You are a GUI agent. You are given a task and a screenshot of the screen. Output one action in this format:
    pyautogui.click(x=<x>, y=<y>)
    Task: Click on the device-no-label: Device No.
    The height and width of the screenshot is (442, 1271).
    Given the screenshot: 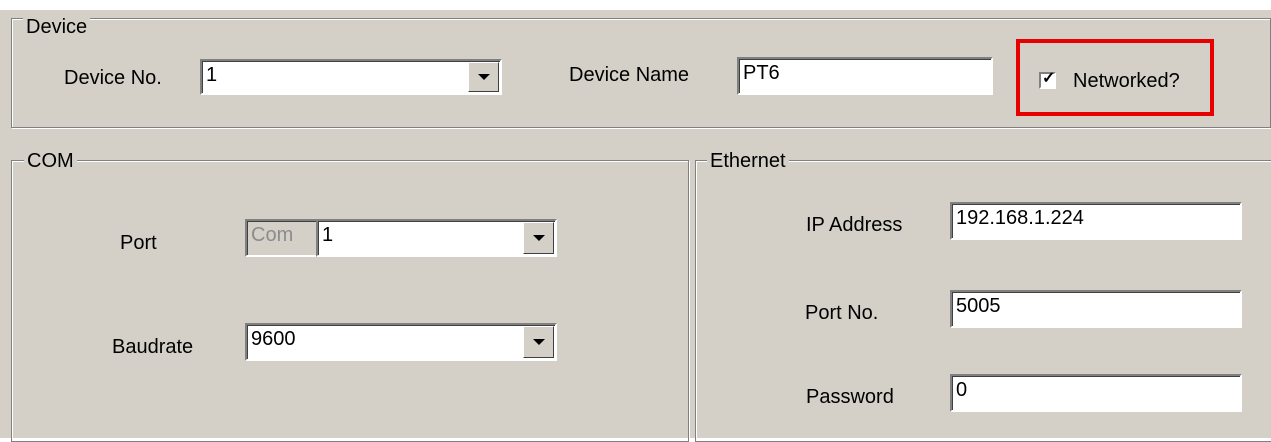 What is the action you would take?
    pyautogui.click(x=113, y=78)
    